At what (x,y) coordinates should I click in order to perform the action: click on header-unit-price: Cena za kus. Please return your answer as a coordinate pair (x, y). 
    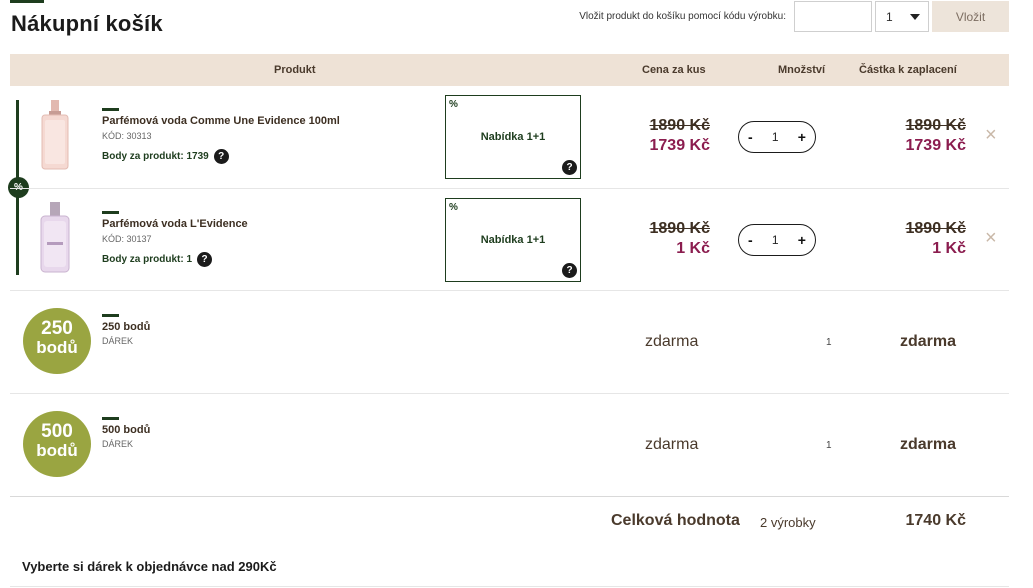
    Looking at the image, I should click on (674, 70).